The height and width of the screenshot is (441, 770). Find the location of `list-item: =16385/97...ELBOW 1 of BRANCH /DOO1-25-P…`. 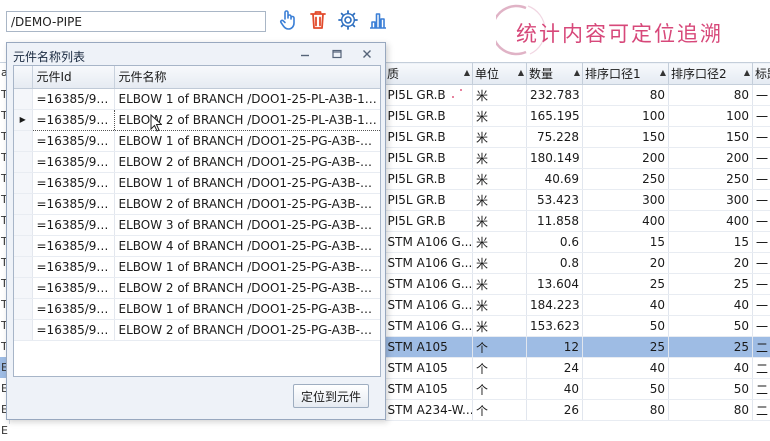

list-item: =16385/97...ELBOW 1 of BRANCH /DOO1-25-P… is located at coordinates (197, 266).